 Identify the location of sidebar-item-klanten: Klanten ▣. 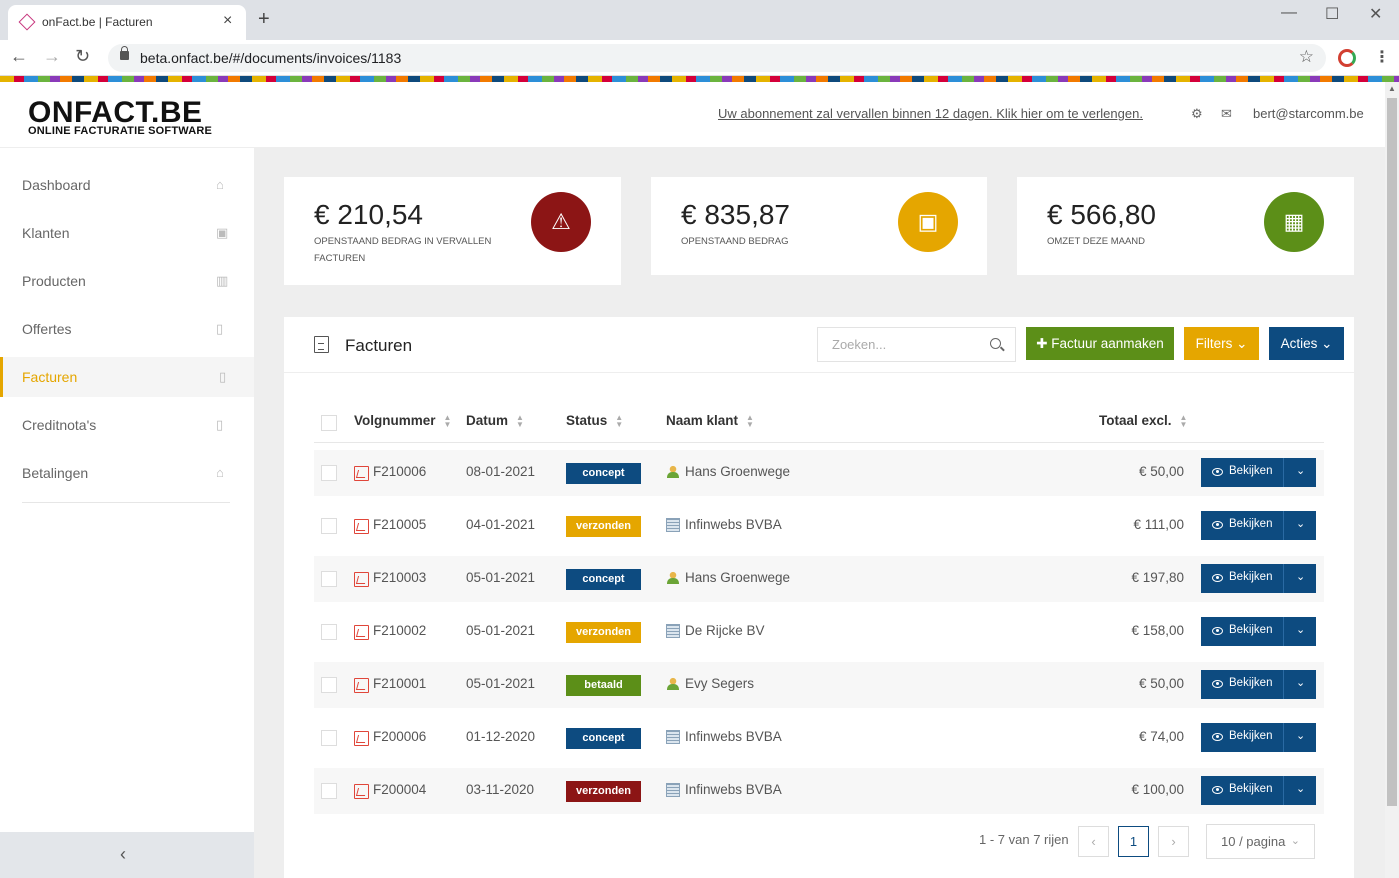
(127, 233).